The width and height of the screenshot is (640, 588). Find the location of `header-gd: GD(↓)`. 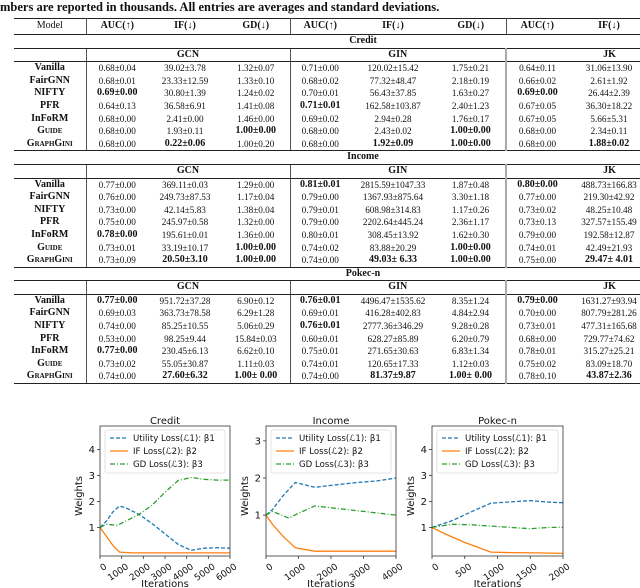

header-gd: GD(↓) is located at coordinates (471, 26).